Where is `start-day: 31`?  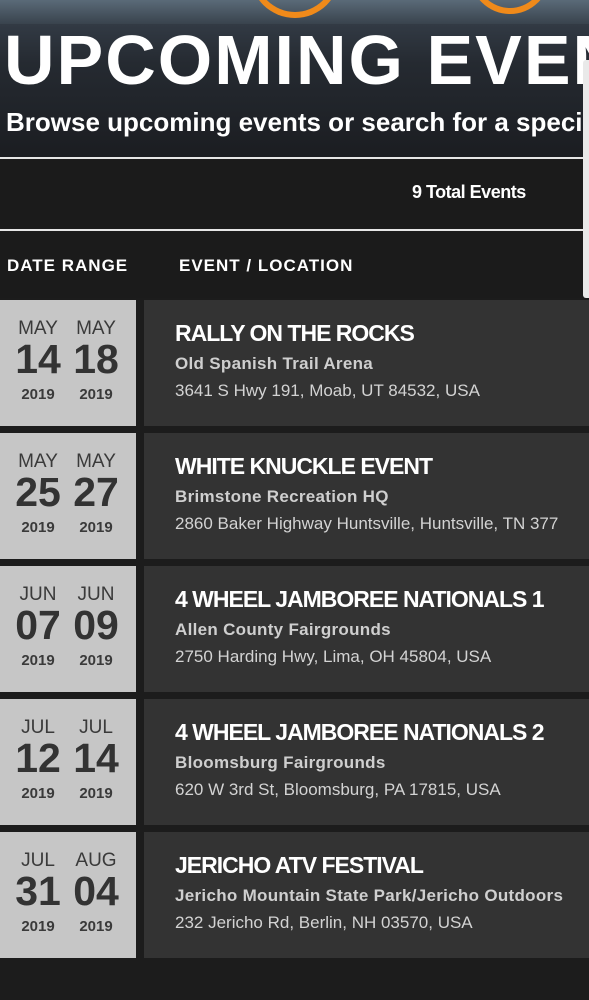
start-day: 31 is located at coordinates (38, 891).